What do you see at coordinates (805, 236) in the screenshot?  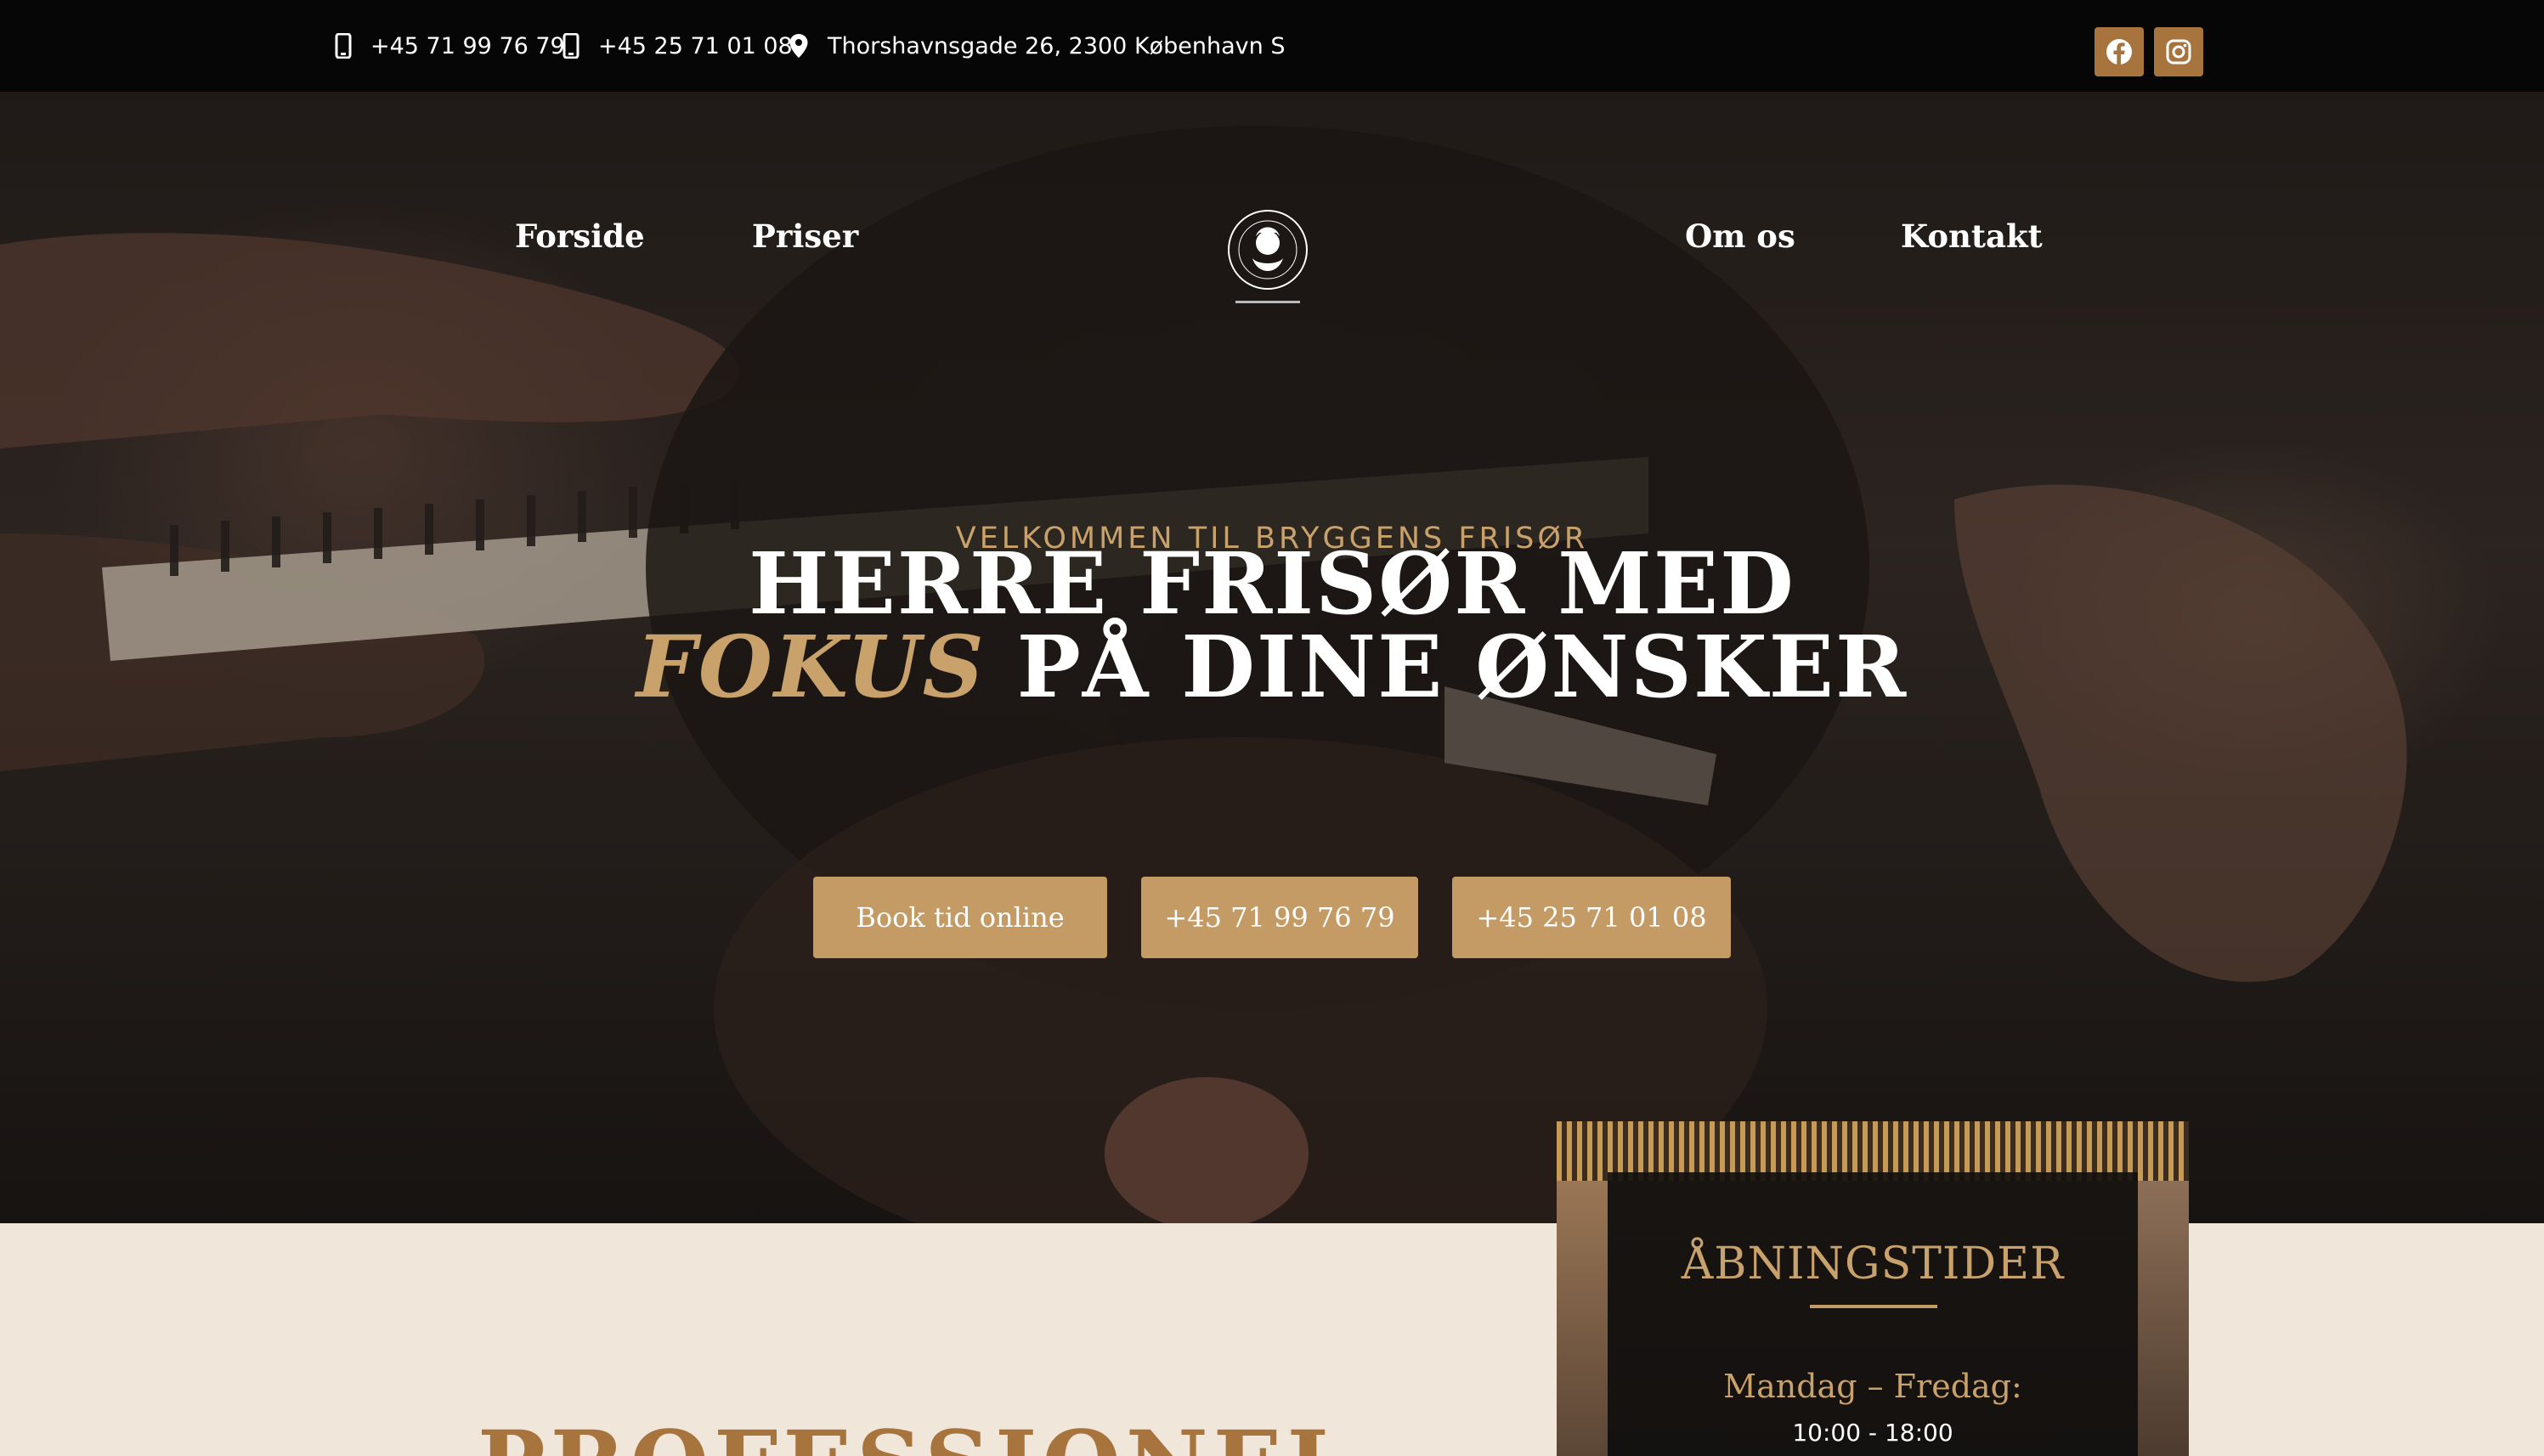 I see `nav-priser: Priser` at bounding box center [805, 236].